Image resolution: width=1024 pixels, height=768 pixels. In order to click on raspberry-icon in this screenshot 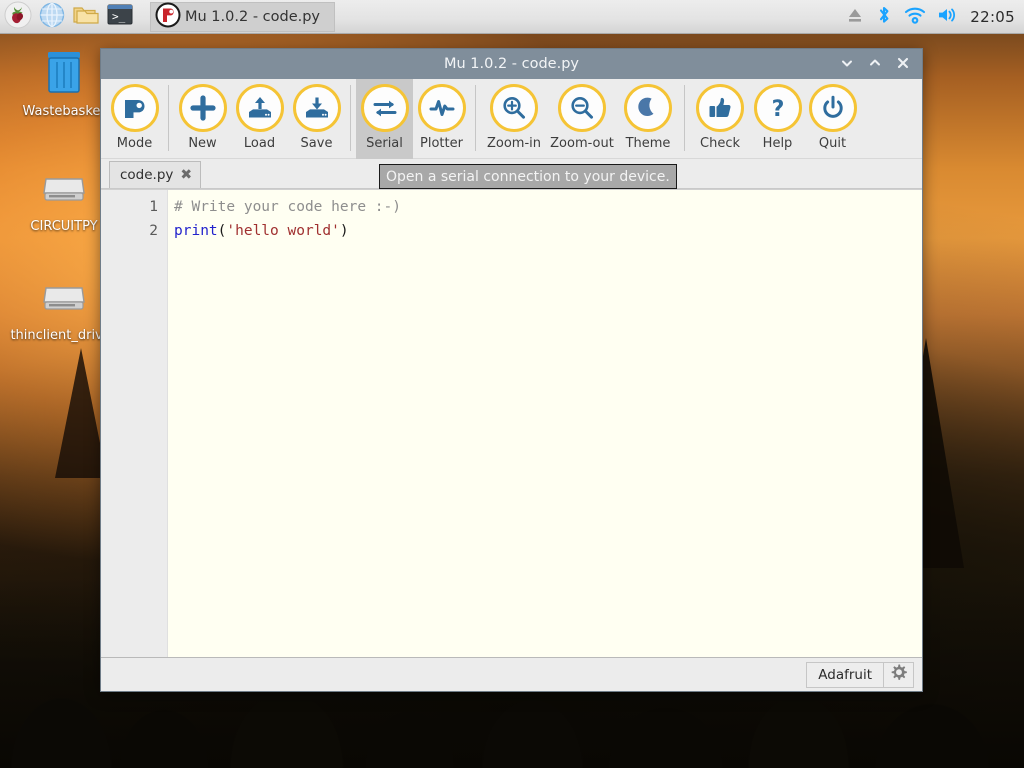, I will do `click(18, 17)`.